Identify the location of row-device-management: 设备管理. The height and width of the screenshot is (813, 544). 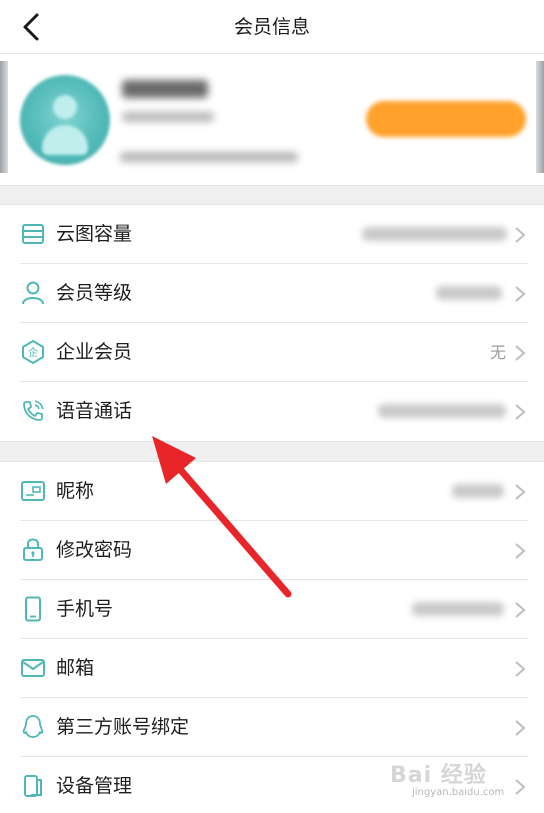
(272, 785).